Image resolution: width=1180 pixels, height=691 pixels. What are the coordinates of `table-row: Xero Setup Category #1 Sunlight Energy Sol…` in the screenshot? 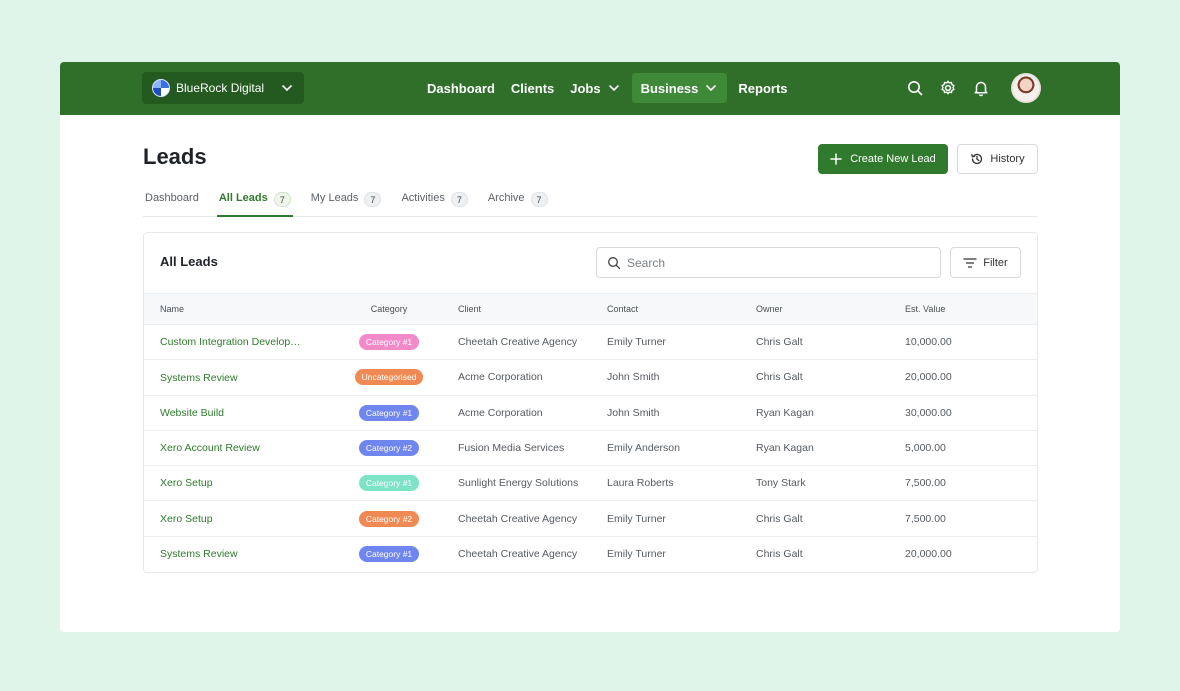 It's located at (590, 483).